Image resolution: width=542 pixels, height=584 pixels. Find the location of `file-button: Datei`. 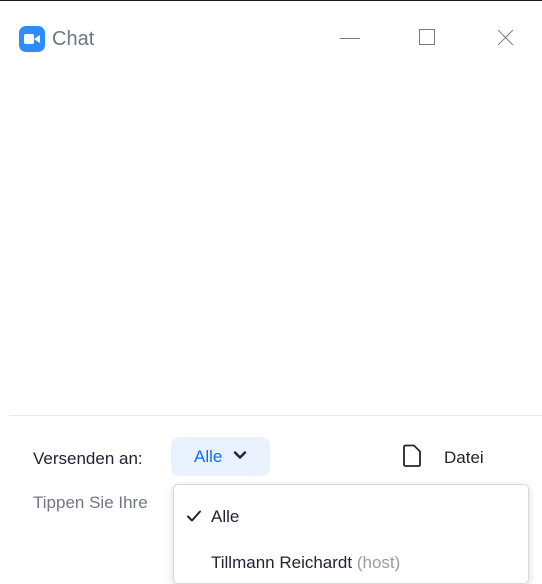

file-button: Datei is located at coordinates (452, 458).